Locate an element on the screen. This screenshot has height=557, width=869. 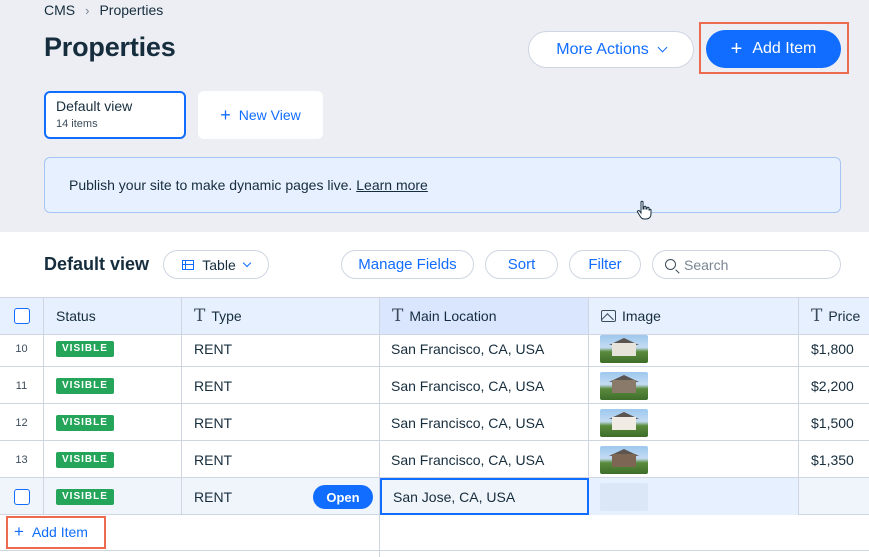
image-placeholder is located at coordinates (624, 496).